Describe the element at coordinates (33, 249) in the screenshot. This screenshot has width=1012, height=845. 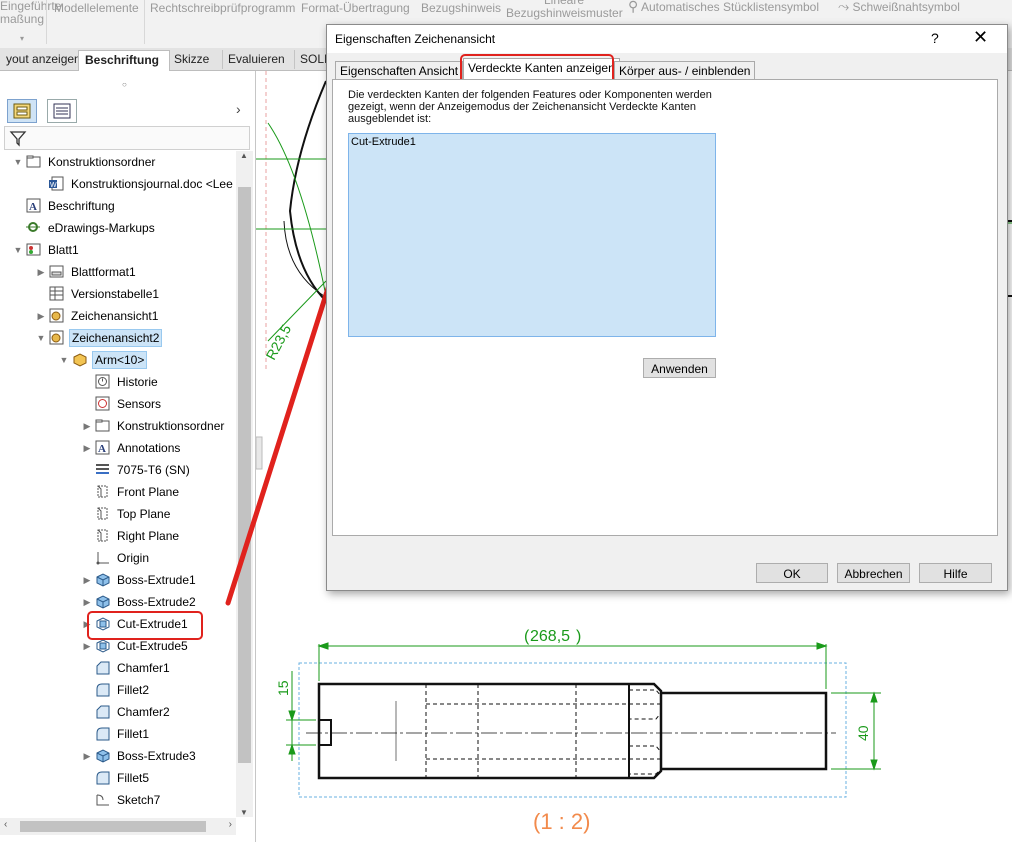
I see `sheet-icon` at that location.